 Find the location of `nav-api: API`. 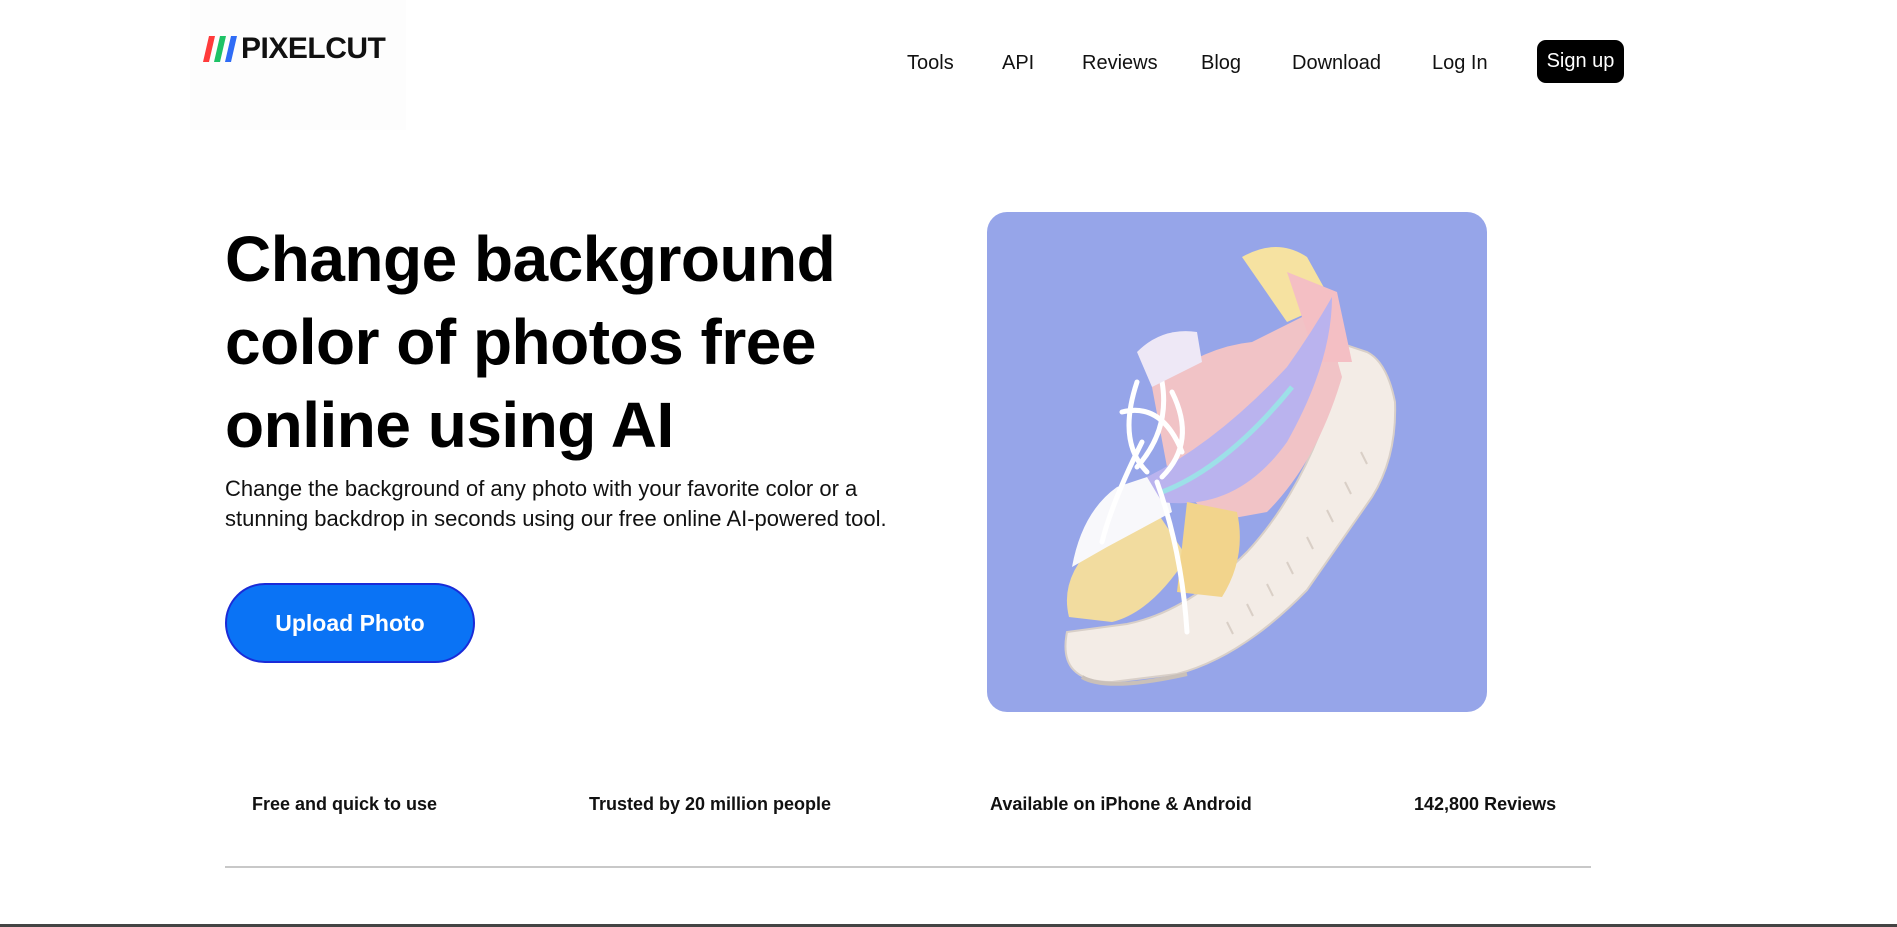

nav-api: API is located at coordinates (1018, 63).